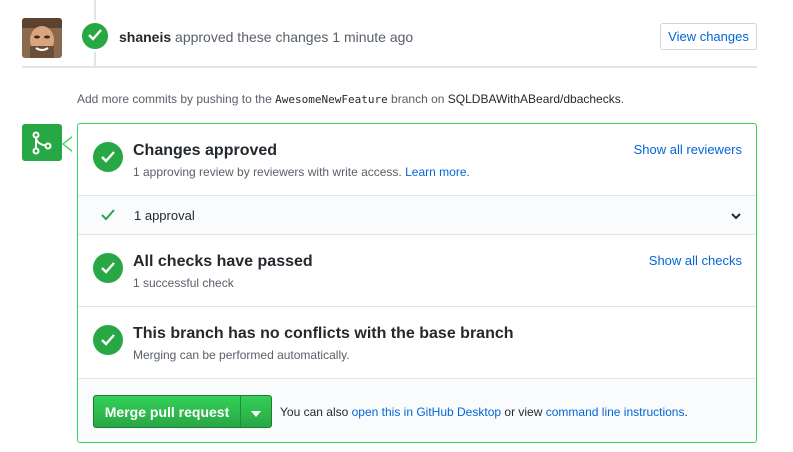 The height and width of the screenshot is (452, 793). What do you see at coordinates (241, 355) in the screenshot?
I see `conflicts-subtitle: Merging can be performed automatically.` at bounding box center [241, 355].